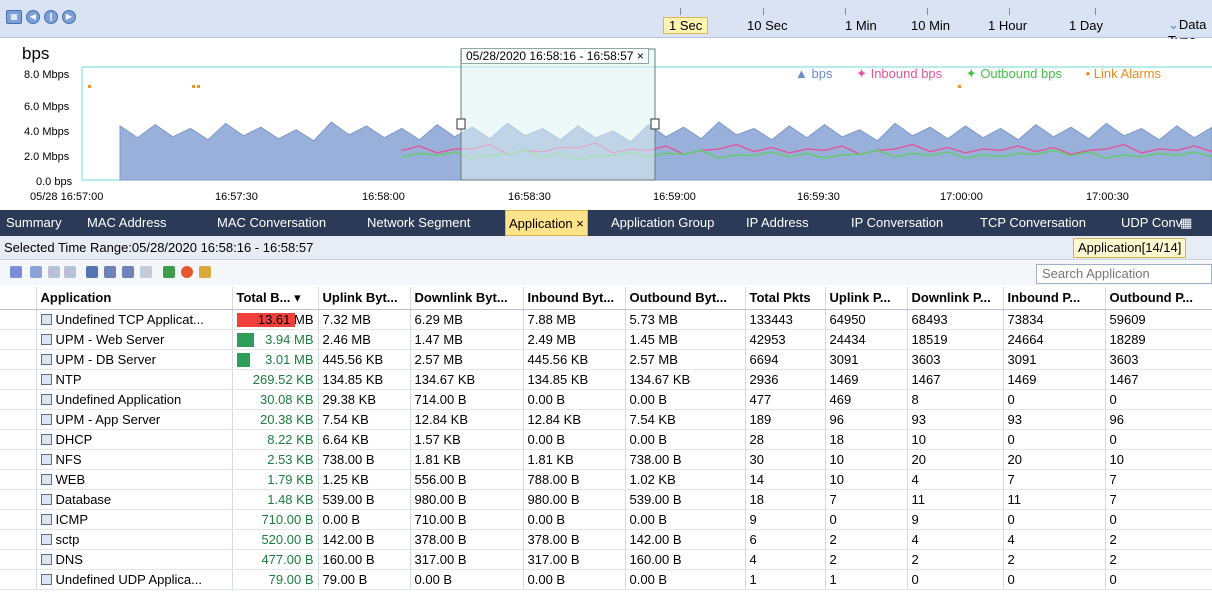 This screenshot has width=1212, height=609. I want to click on cell-application: NTP, so click(134, 379).